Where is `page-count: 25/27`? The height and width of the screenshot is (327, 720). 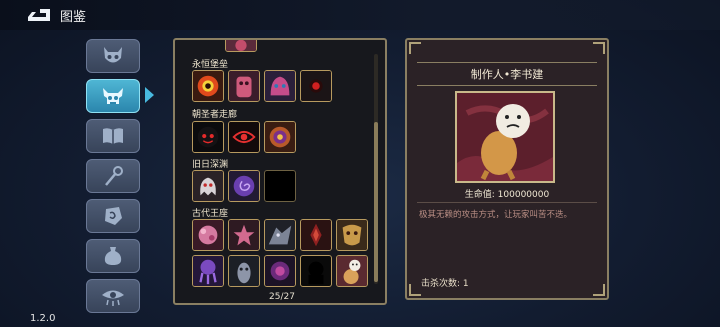
page-count: 25/27 is located at coordinates (282, 297).